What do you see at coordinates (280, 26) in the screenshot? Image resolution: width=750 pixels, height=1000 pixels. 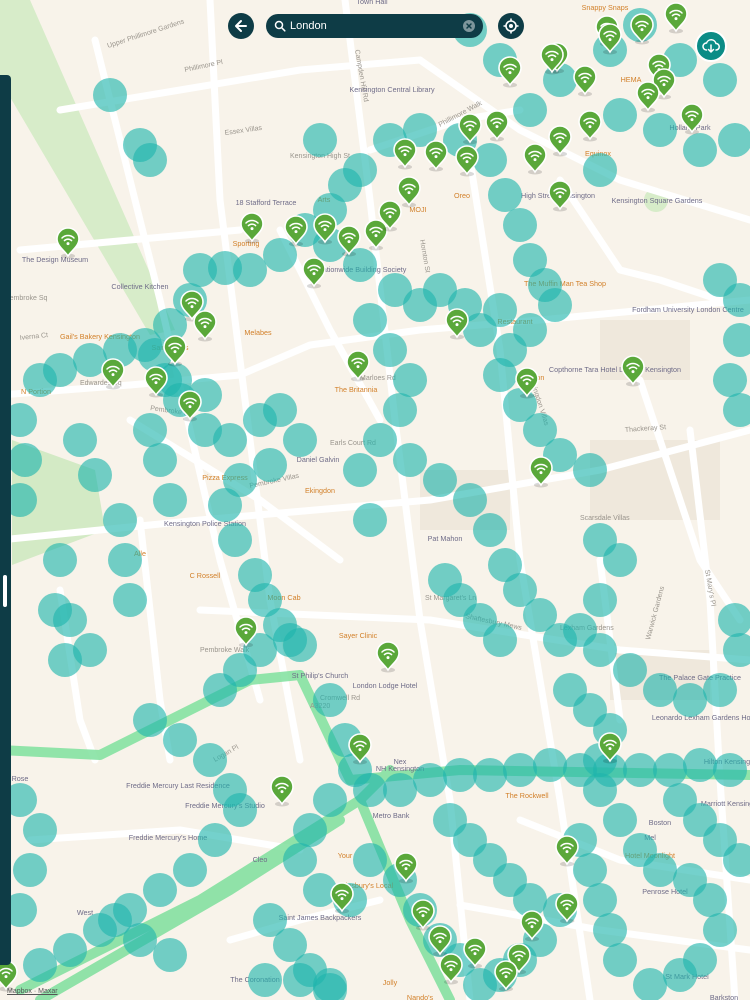 I see `search-icon` at bounding box center [280, 26].